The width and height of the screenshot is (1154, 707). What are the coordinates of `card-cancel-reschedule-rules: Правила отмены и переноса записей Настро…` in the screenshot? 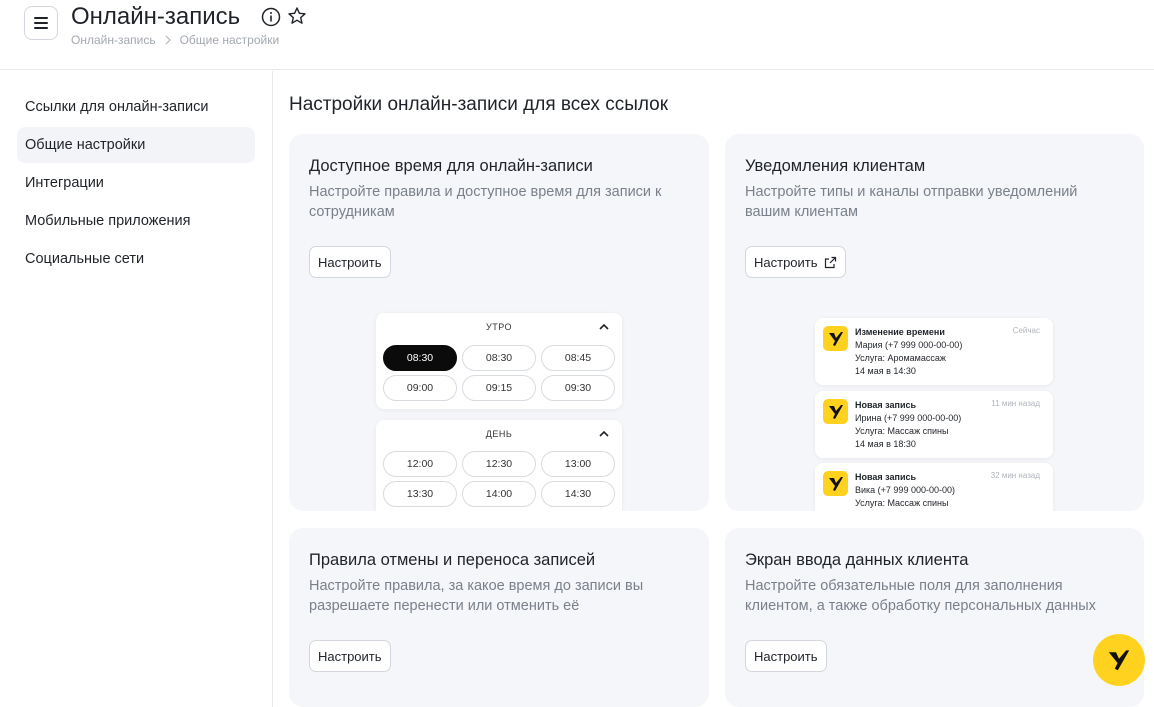 It's located at (499, 617).